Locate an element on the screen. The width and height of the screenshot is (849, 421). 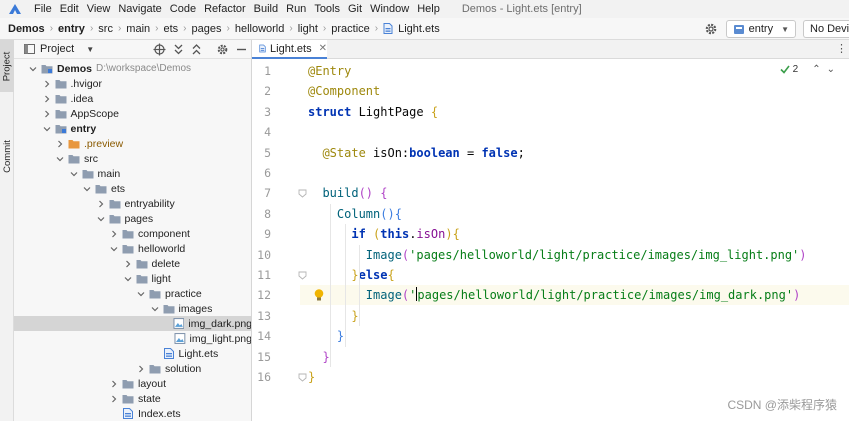
code-line: @State isOn:boolean = false; is located at coordinates (574, 153).